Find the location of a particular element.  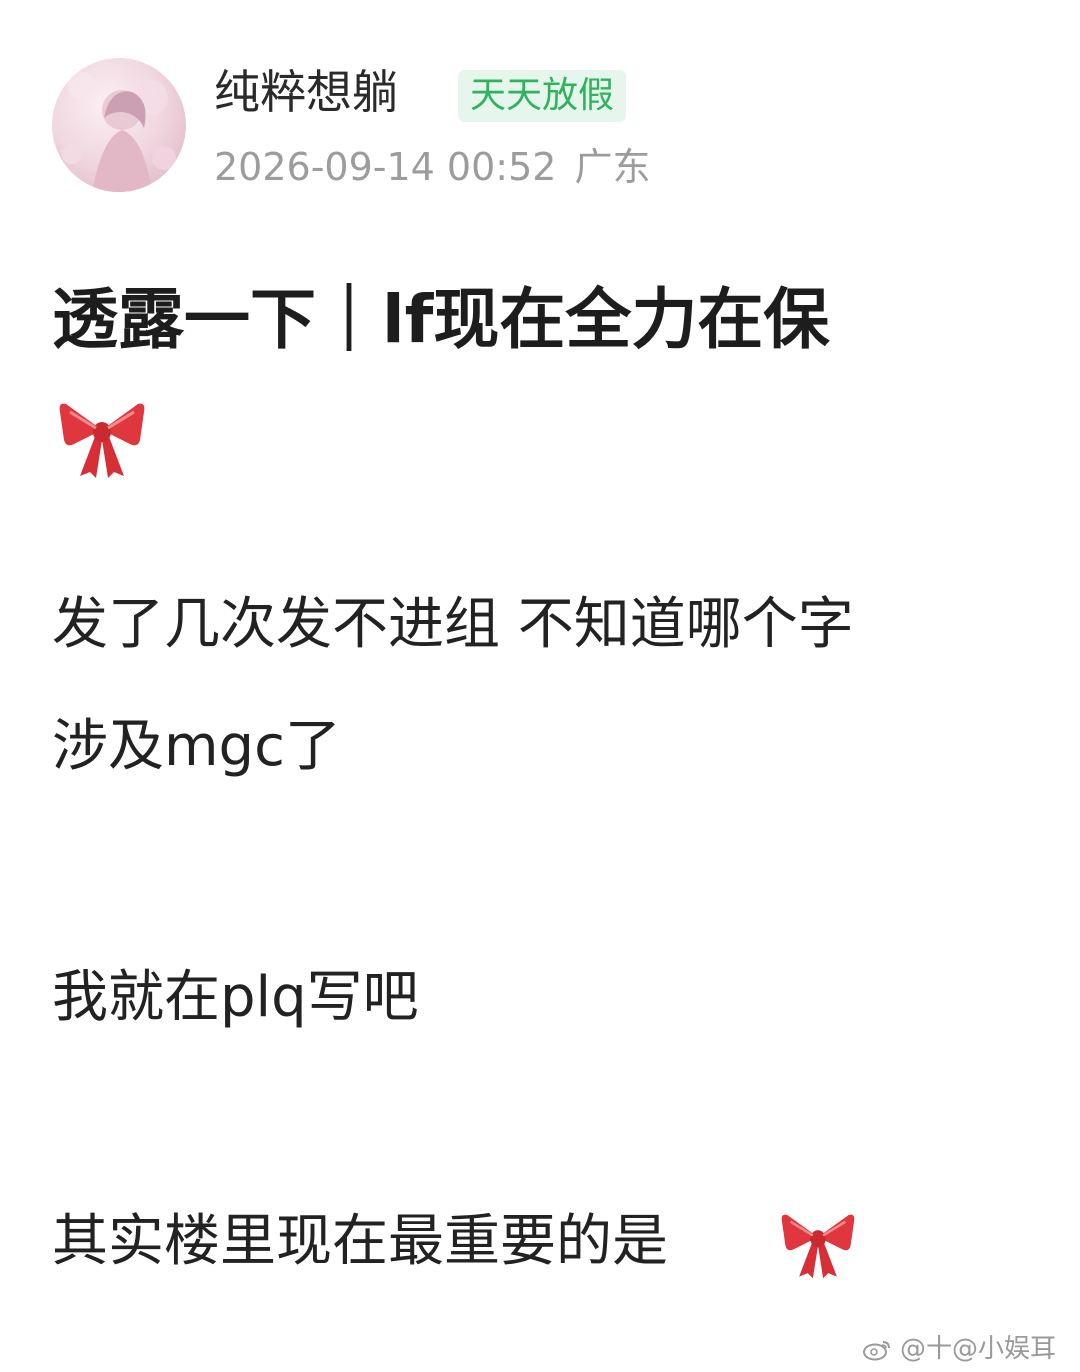

post-body-line-2: 涉及mgc了 is located at coordinates (196, 746).